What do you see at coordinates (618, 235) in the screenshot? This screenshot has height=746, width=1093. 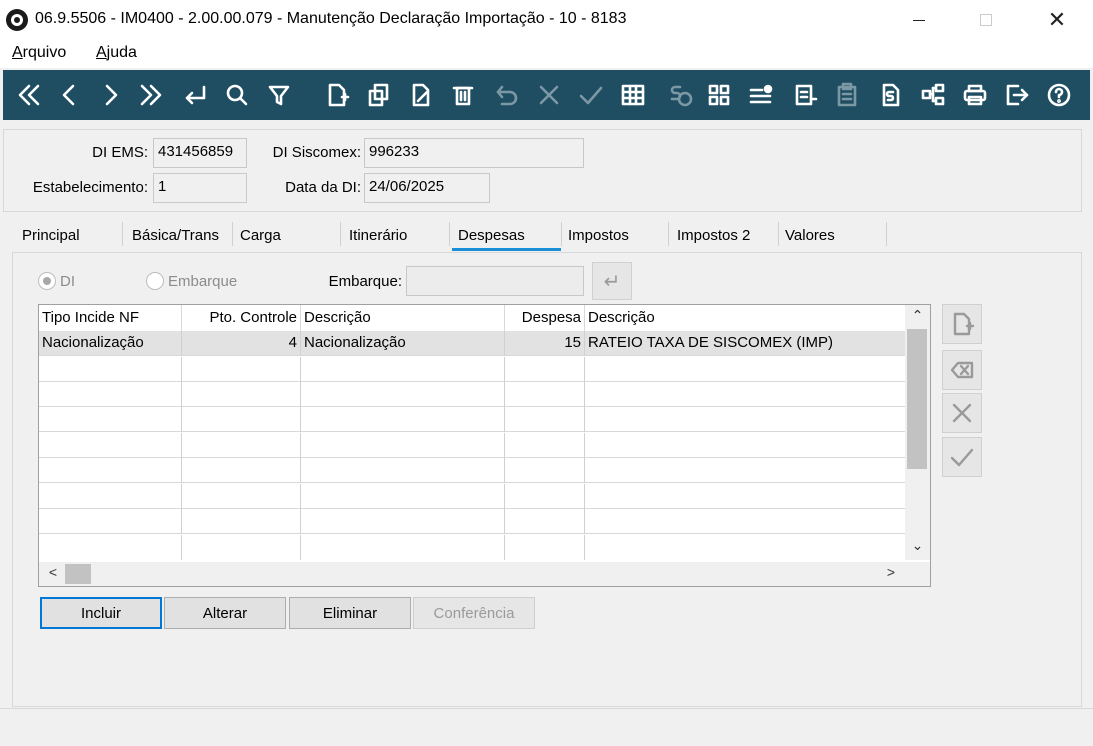 I see `tab-impostos: Impostos` at bounding box center [618, 235].